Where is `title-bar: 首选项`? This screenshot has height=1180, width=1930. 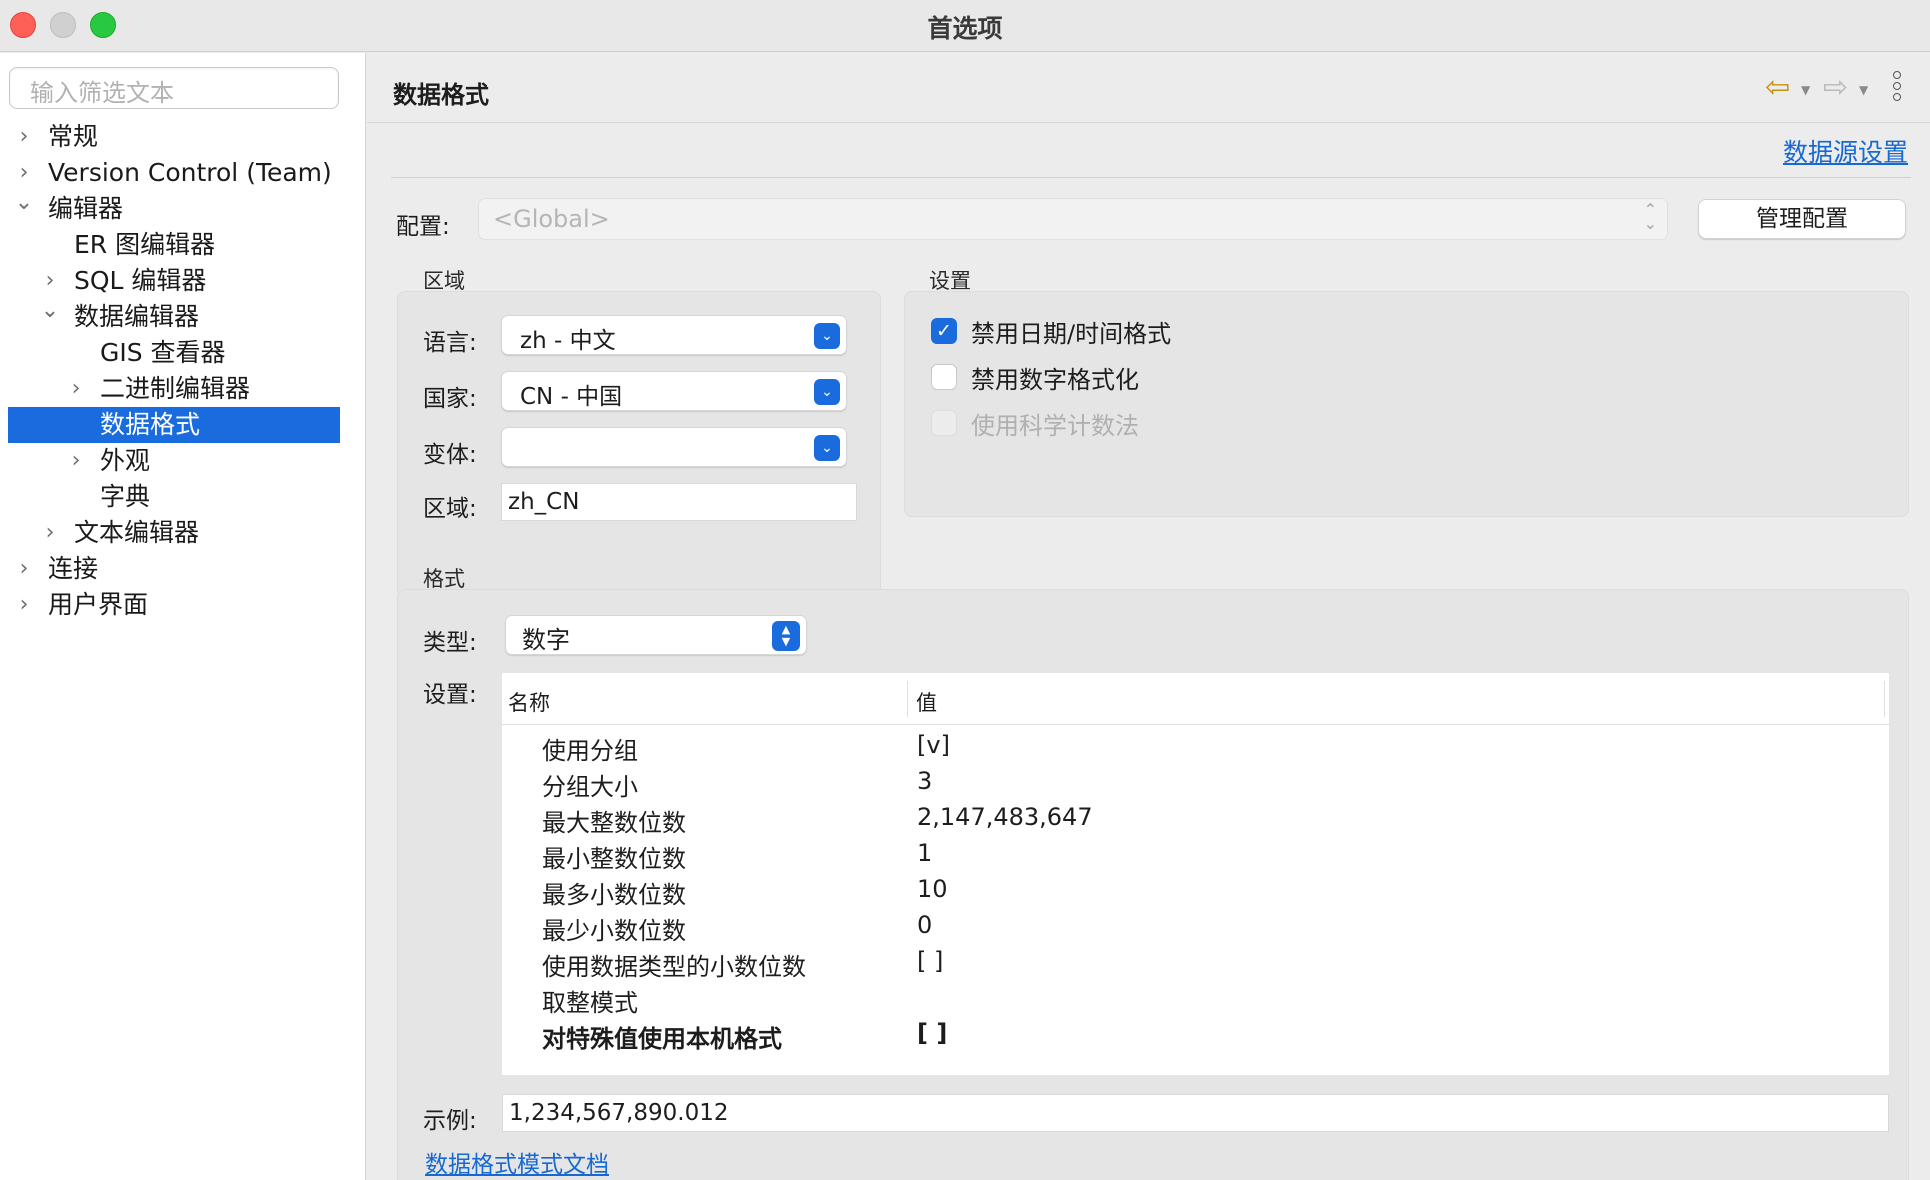 title-bar: 首选项 is located at coordinates (965, 26).